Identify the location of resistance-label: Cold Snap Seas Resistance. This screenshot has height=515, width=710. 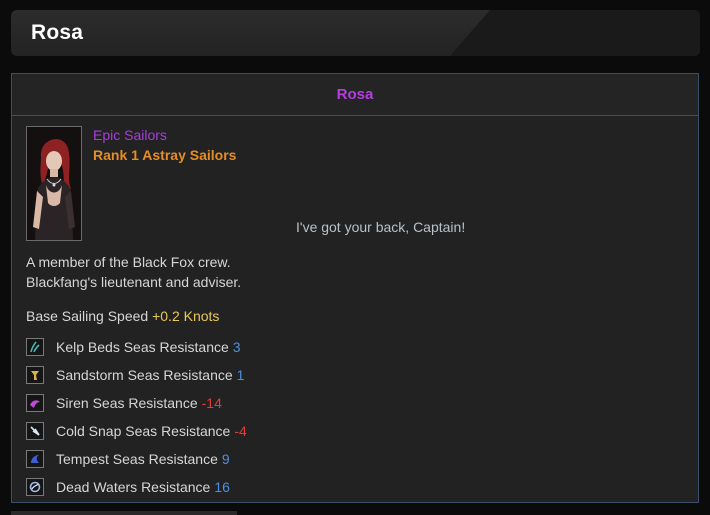
(143, 431).